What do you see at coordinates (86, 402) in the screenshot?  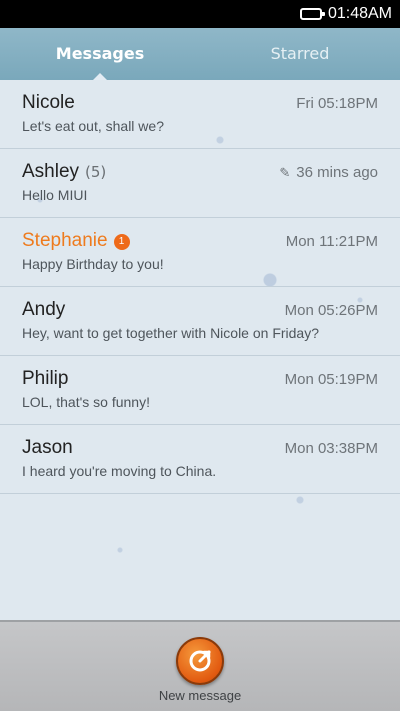 I see `thread-preview: LOL, that's so funny!` at bounding box center [86, 402].